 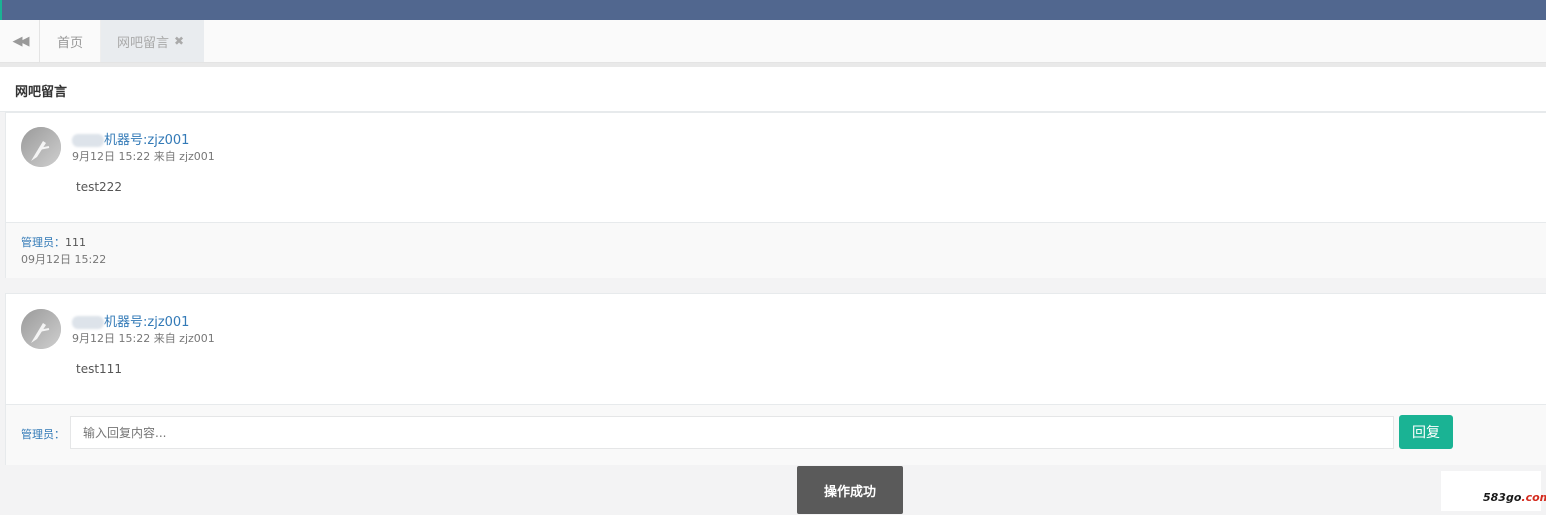 I want to click on watermark-text: 583go.com, so click(x=1514, y=497).